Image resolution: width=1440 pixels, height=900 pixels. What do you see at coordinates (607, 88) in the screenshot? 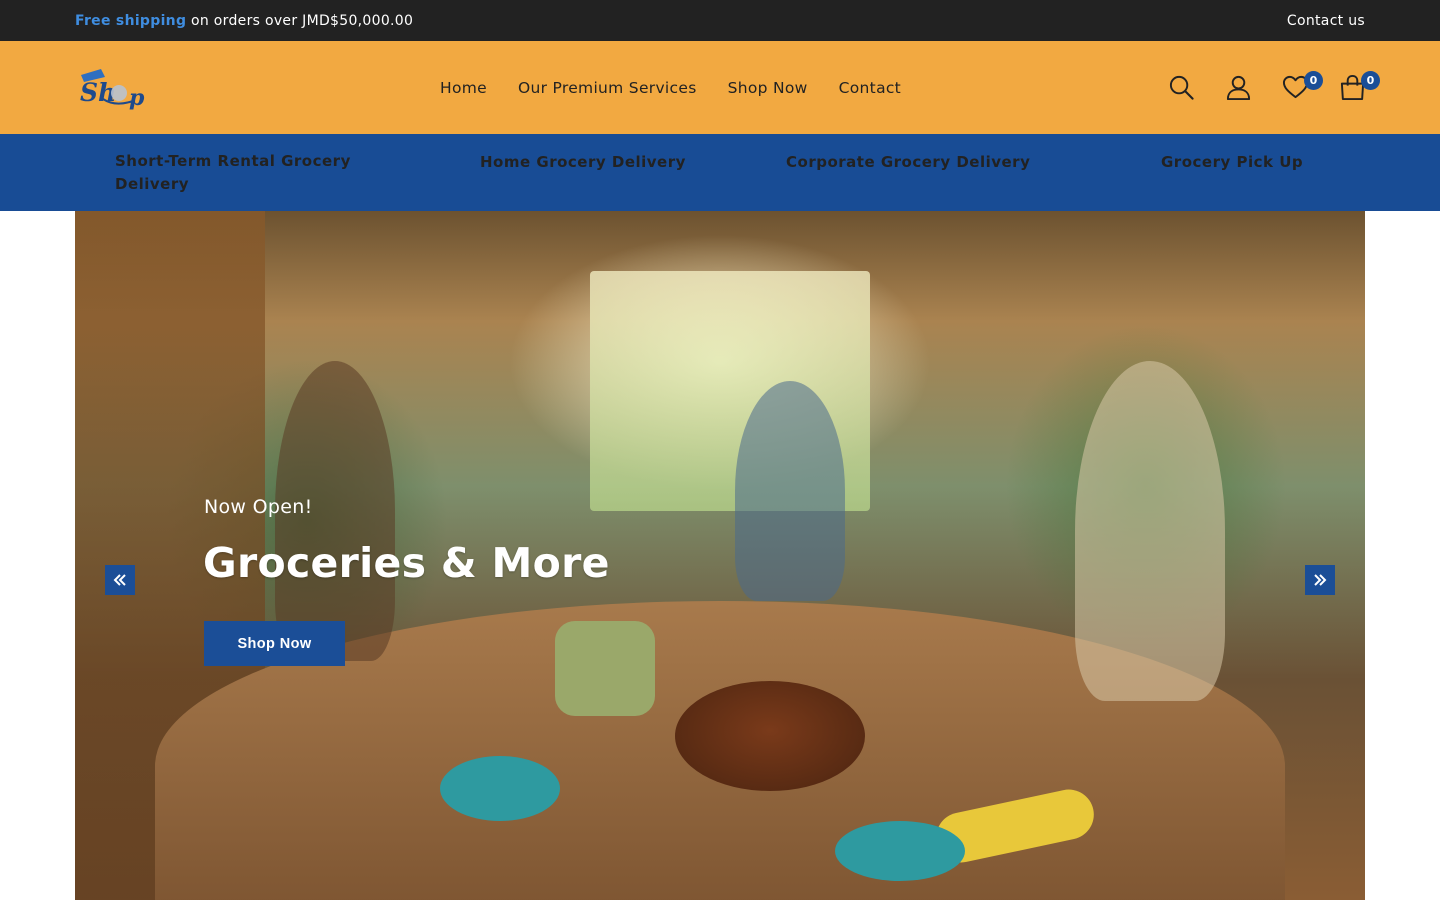
I see `nav-premium-services: Our Premium Services` at bounding box center [607, 88].